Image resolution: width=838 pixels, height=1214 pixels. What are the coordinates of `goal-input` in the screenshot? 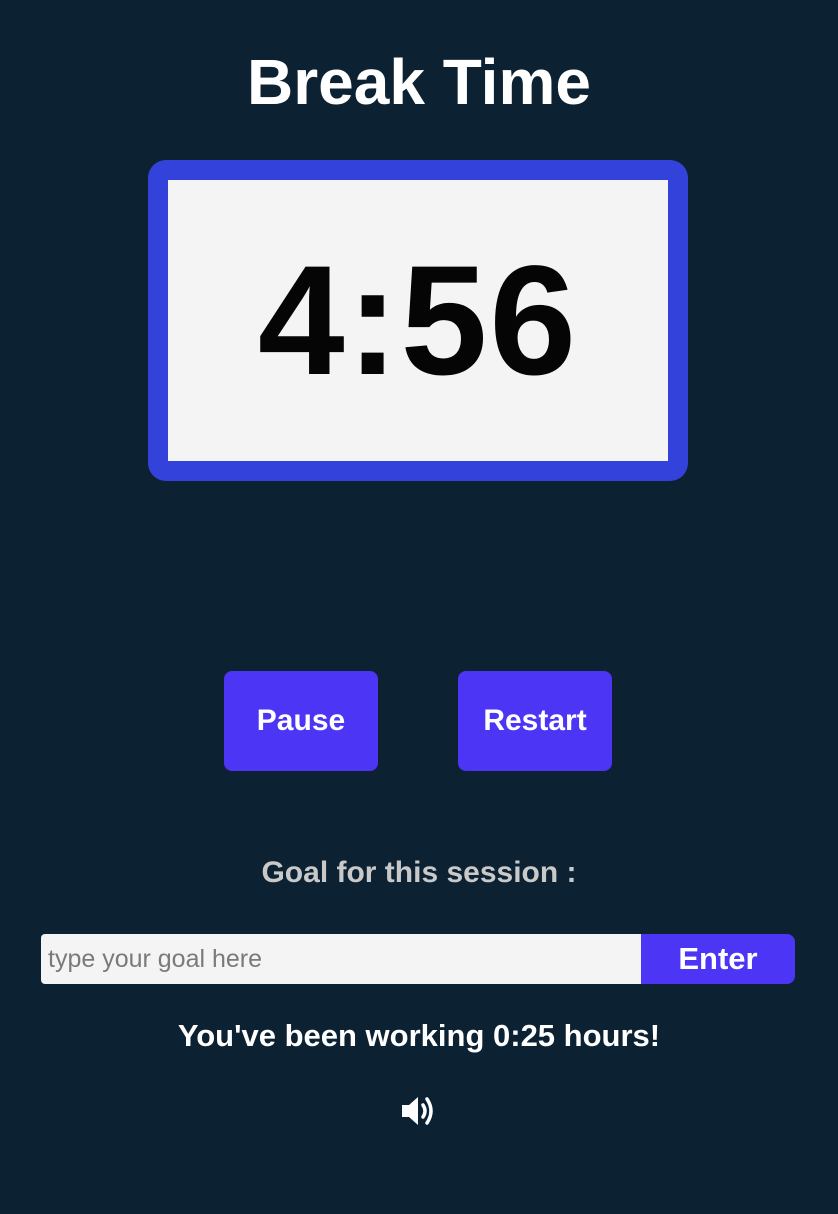 It's located at (341, 959).